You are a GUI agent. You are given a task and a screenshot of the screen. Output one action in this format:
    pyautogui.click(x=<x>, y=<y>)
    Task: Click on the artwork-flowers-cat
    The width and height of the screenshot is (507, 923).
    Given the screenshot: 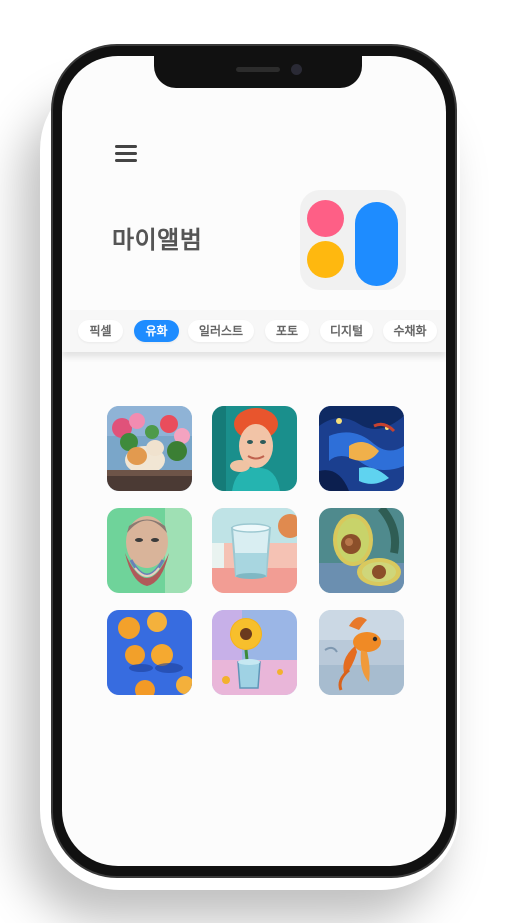 What is the action you would take?
    pyautogui.click(x=149, y=448)
    